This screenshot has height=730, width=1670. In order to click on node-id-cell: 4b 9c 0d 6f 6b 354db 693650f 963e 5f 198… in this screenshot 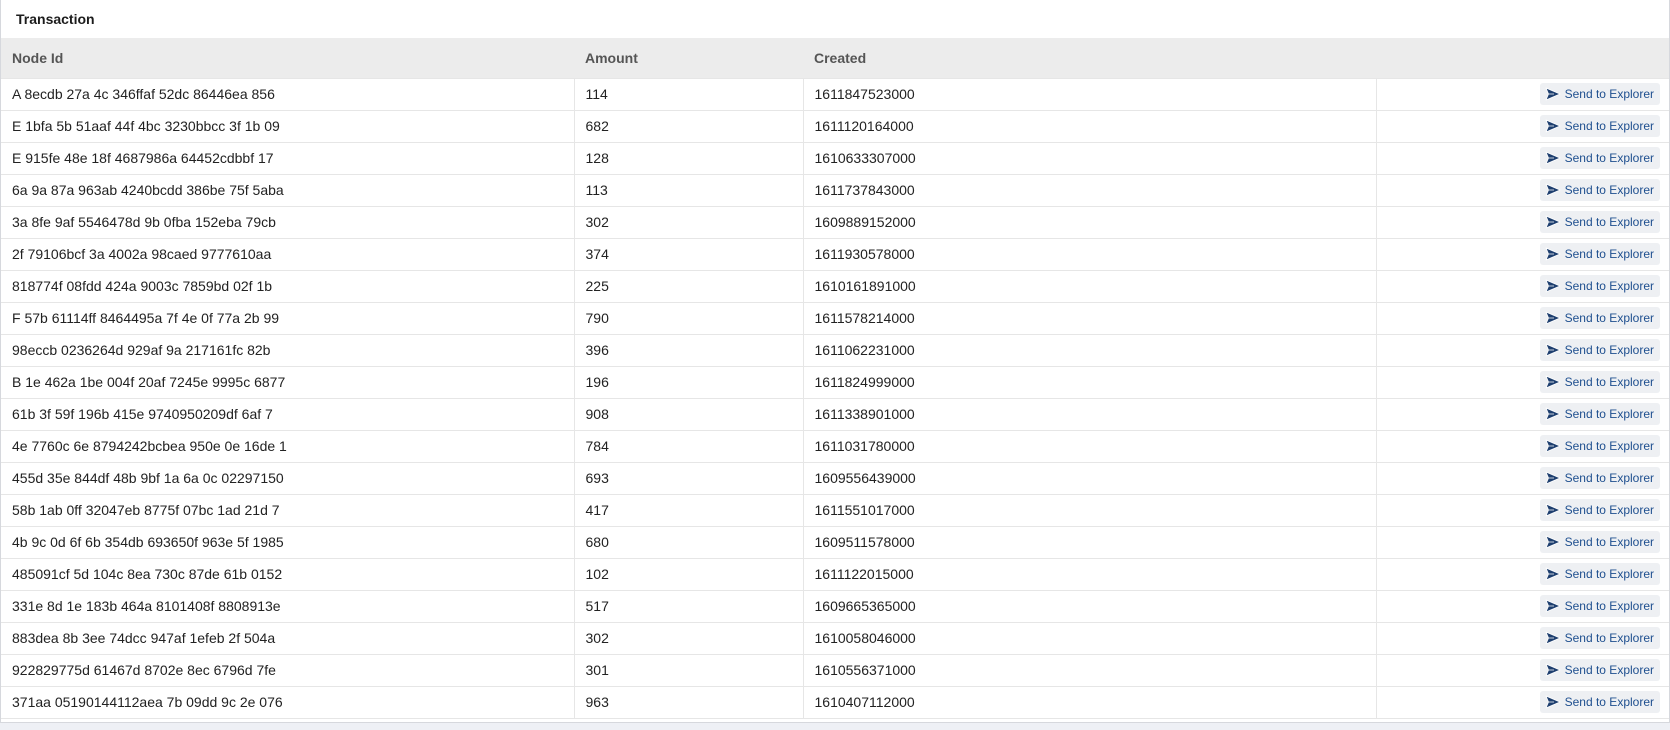, I will do `click(288, 542)`.